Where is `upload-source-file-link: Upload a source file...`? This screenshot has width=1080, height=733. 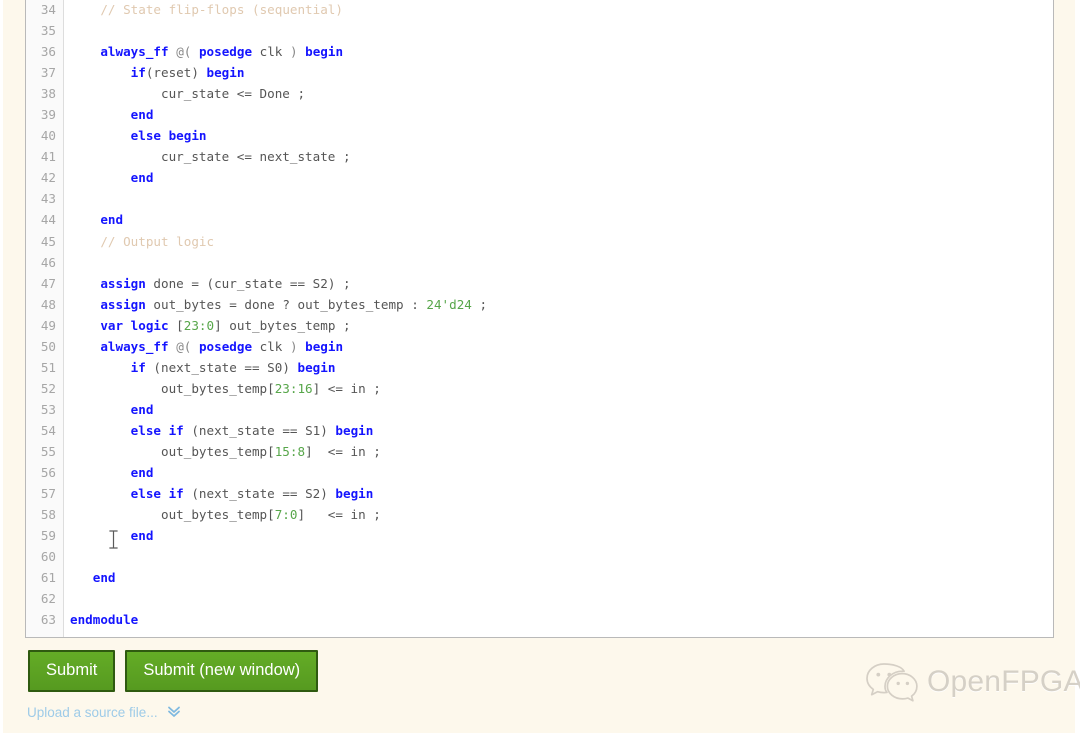 upload-source-file-link: Upload a source file... is located at coordinates (92, 712).